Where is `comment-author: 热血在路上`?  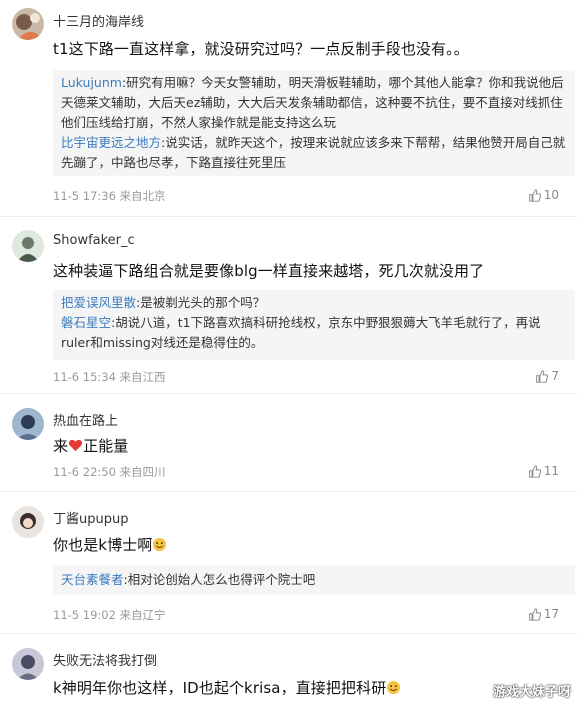 comment-author: 热血在路上 is located at coordinates (85, 419).